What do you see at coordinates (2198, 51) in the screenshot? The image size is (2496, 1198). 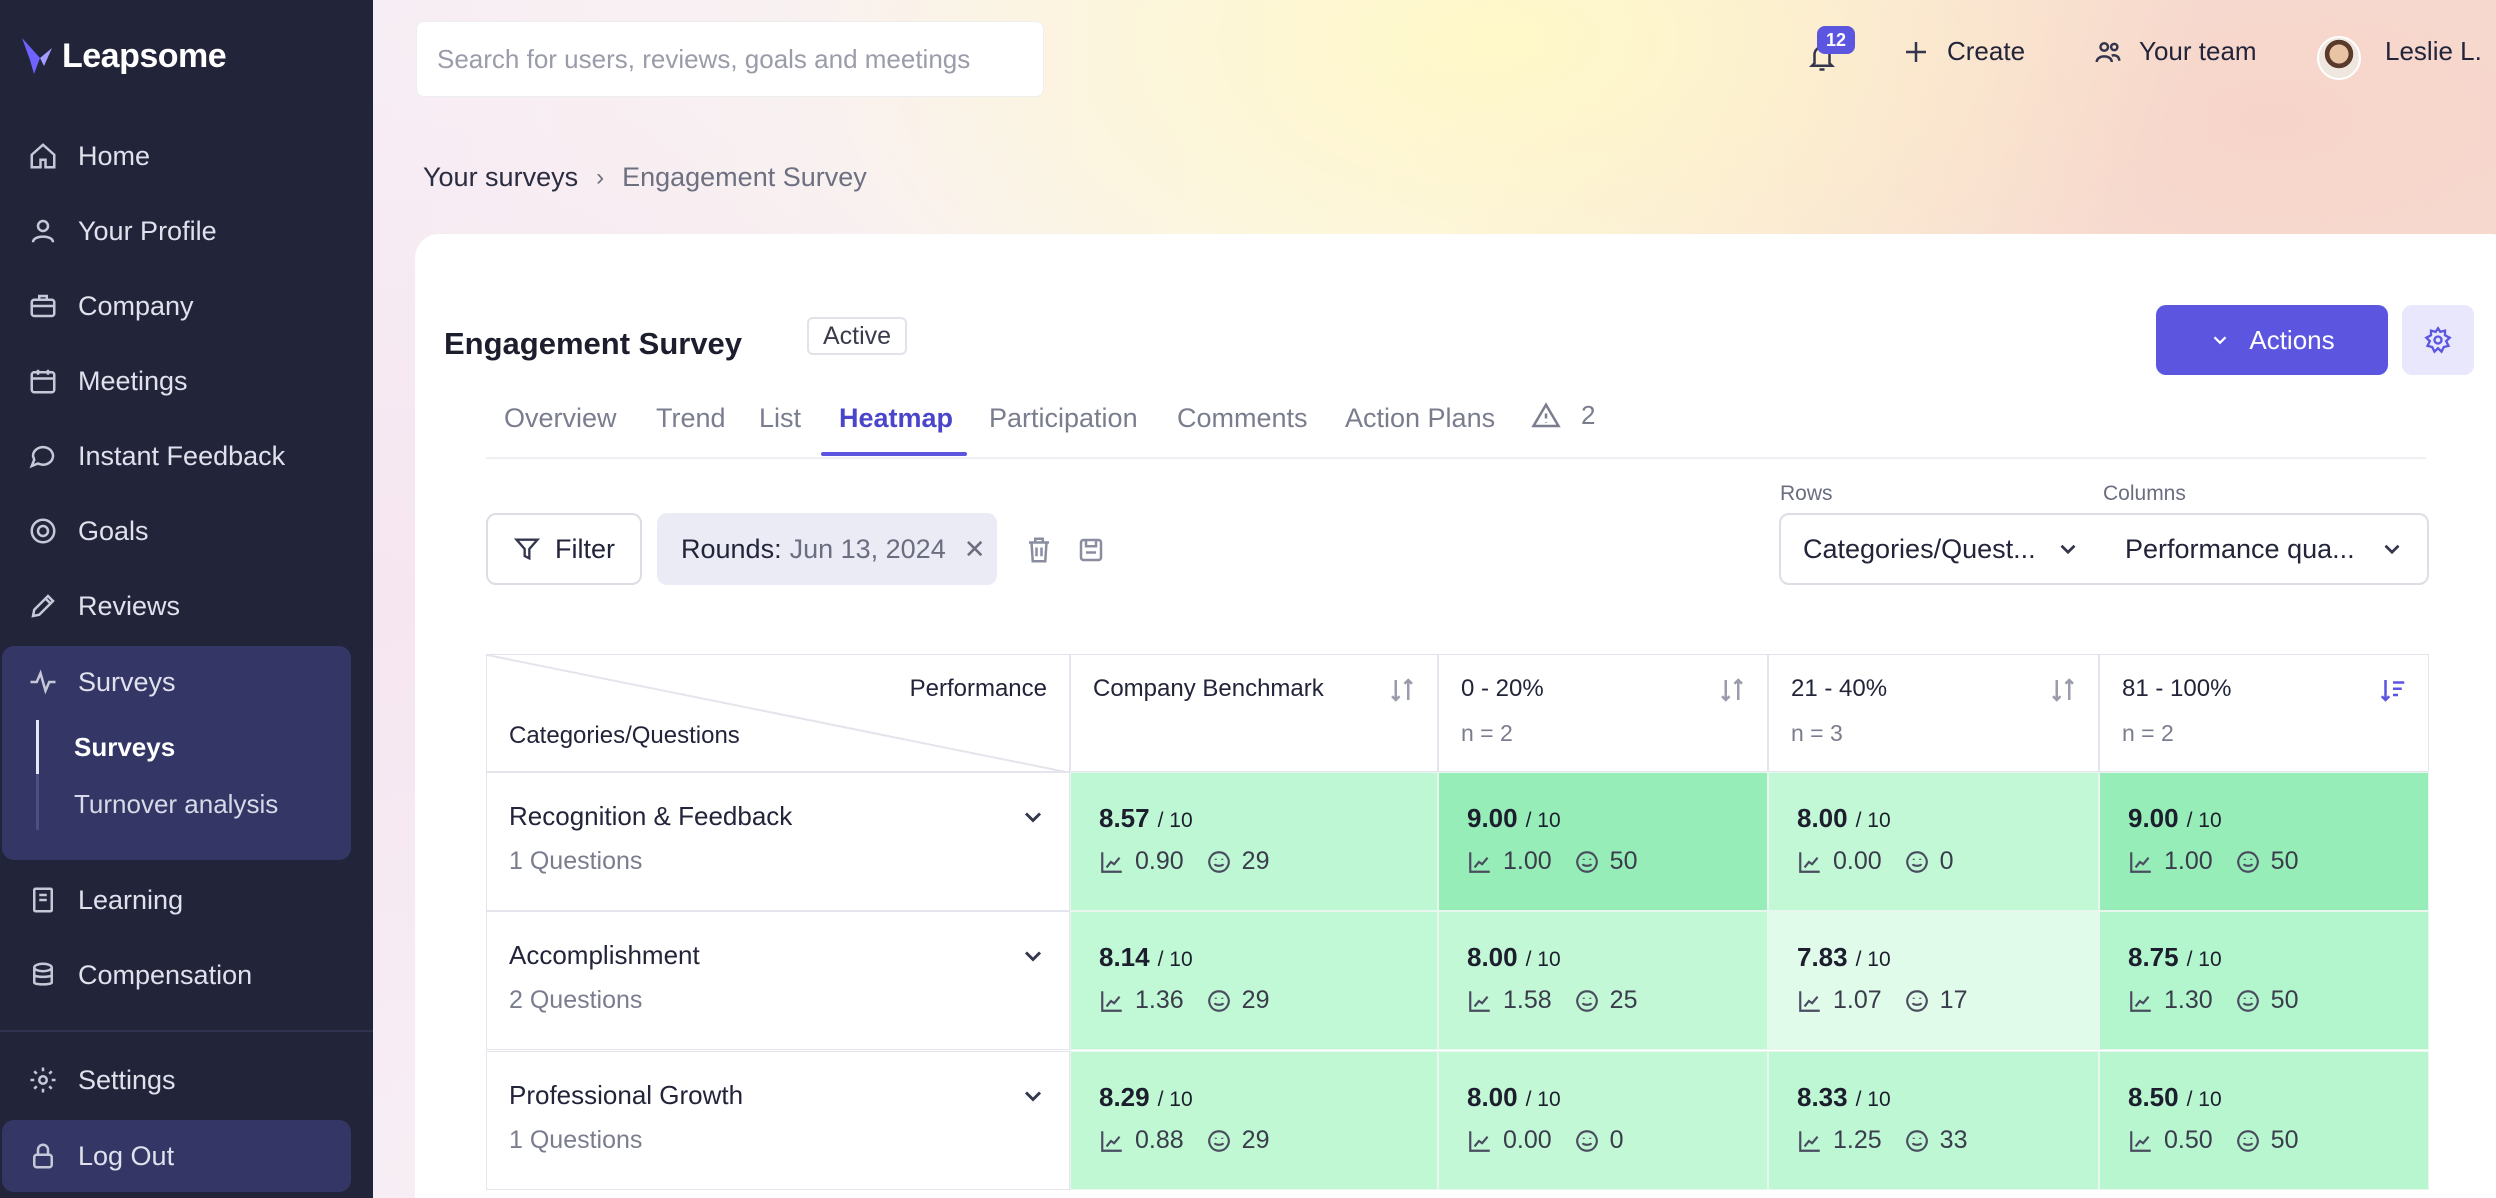 I see `your-team-label: Your team` at bounding box center [2198, 51].